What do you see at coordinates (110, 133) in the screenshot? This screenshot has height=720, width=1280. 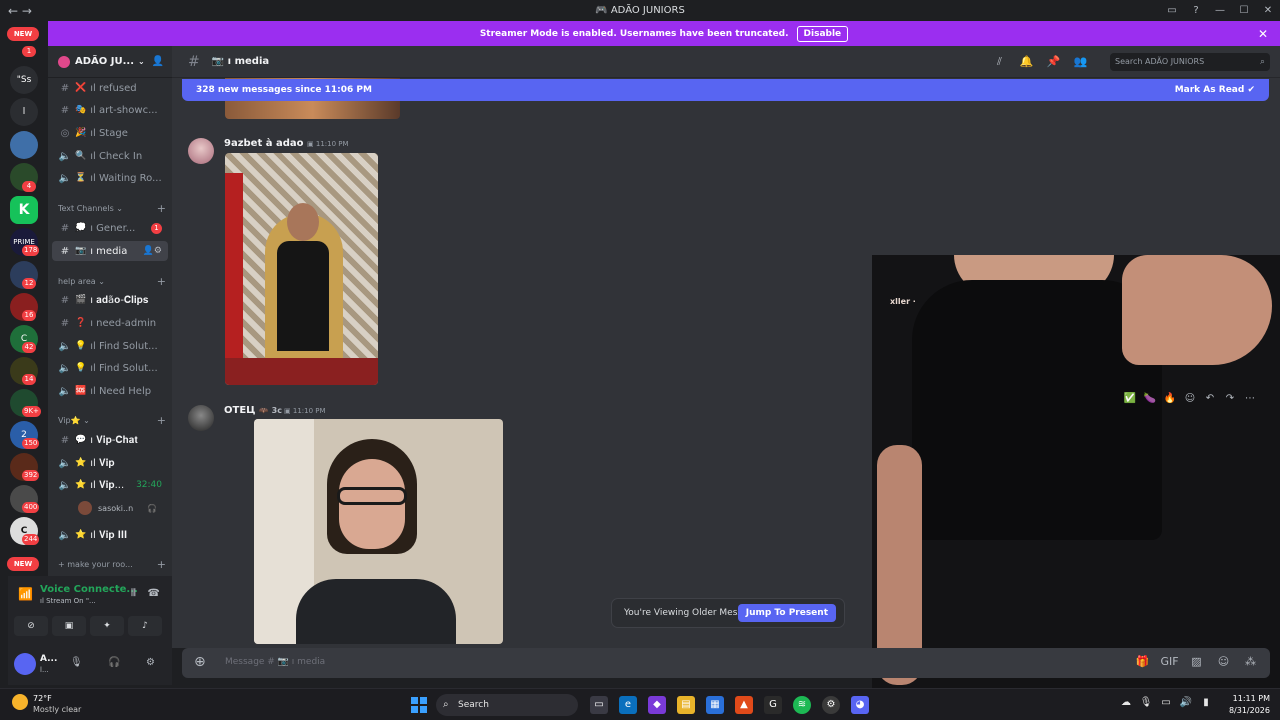 I see `channel-stage: ◎ 🎉 ıl Stage` at bounding box center [110, 133].